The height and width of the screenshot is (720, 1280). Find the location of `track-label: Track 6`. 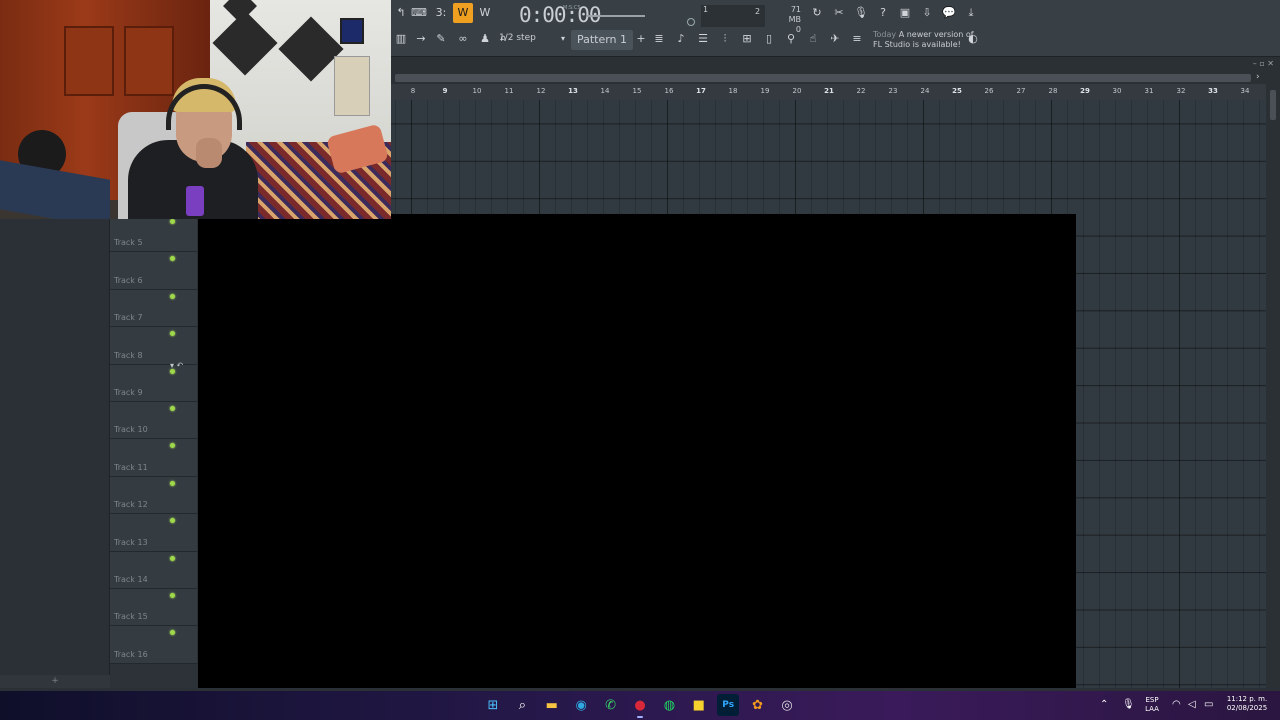

track-label: Track 6 is located at coordinates (128, 280).